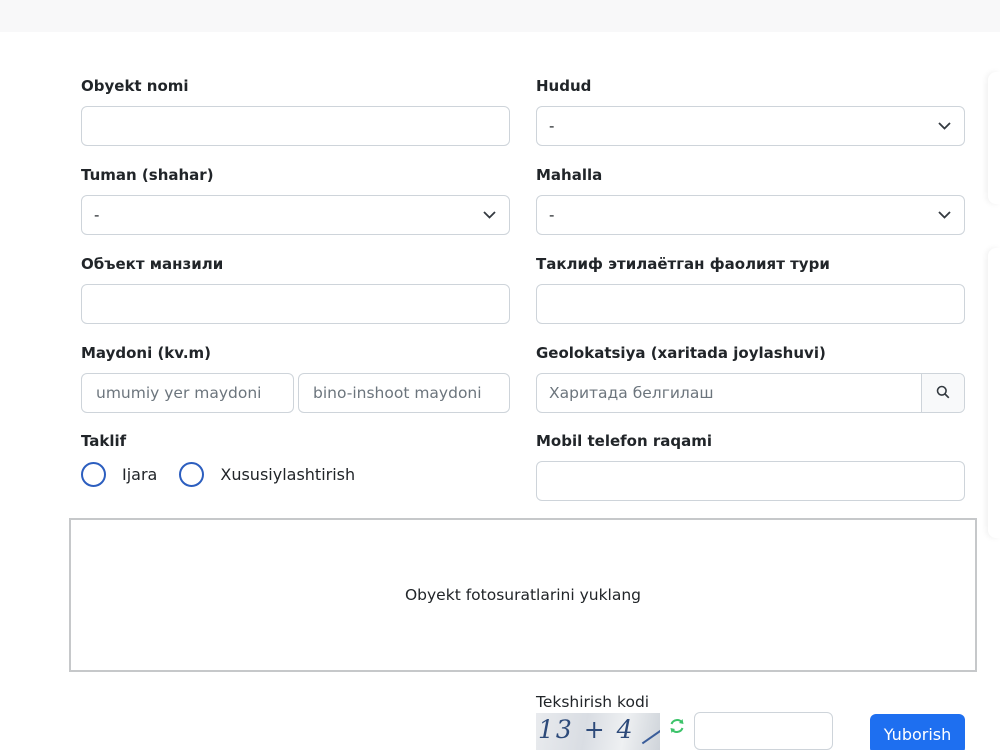 This screenshot has height=750, width=1000. I want to click on mahalla-select-value: -, so click(552, 215).